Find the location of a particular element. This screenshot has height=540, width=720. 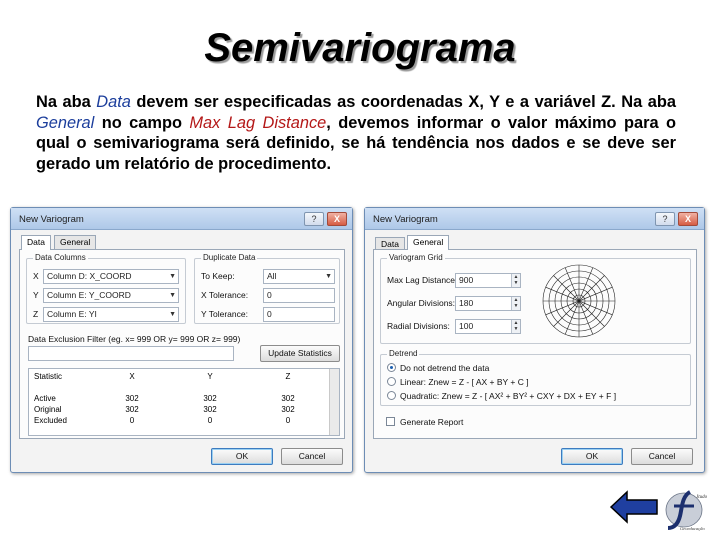

generate-report-label: Generate Report is located at coordinates (432, 422).